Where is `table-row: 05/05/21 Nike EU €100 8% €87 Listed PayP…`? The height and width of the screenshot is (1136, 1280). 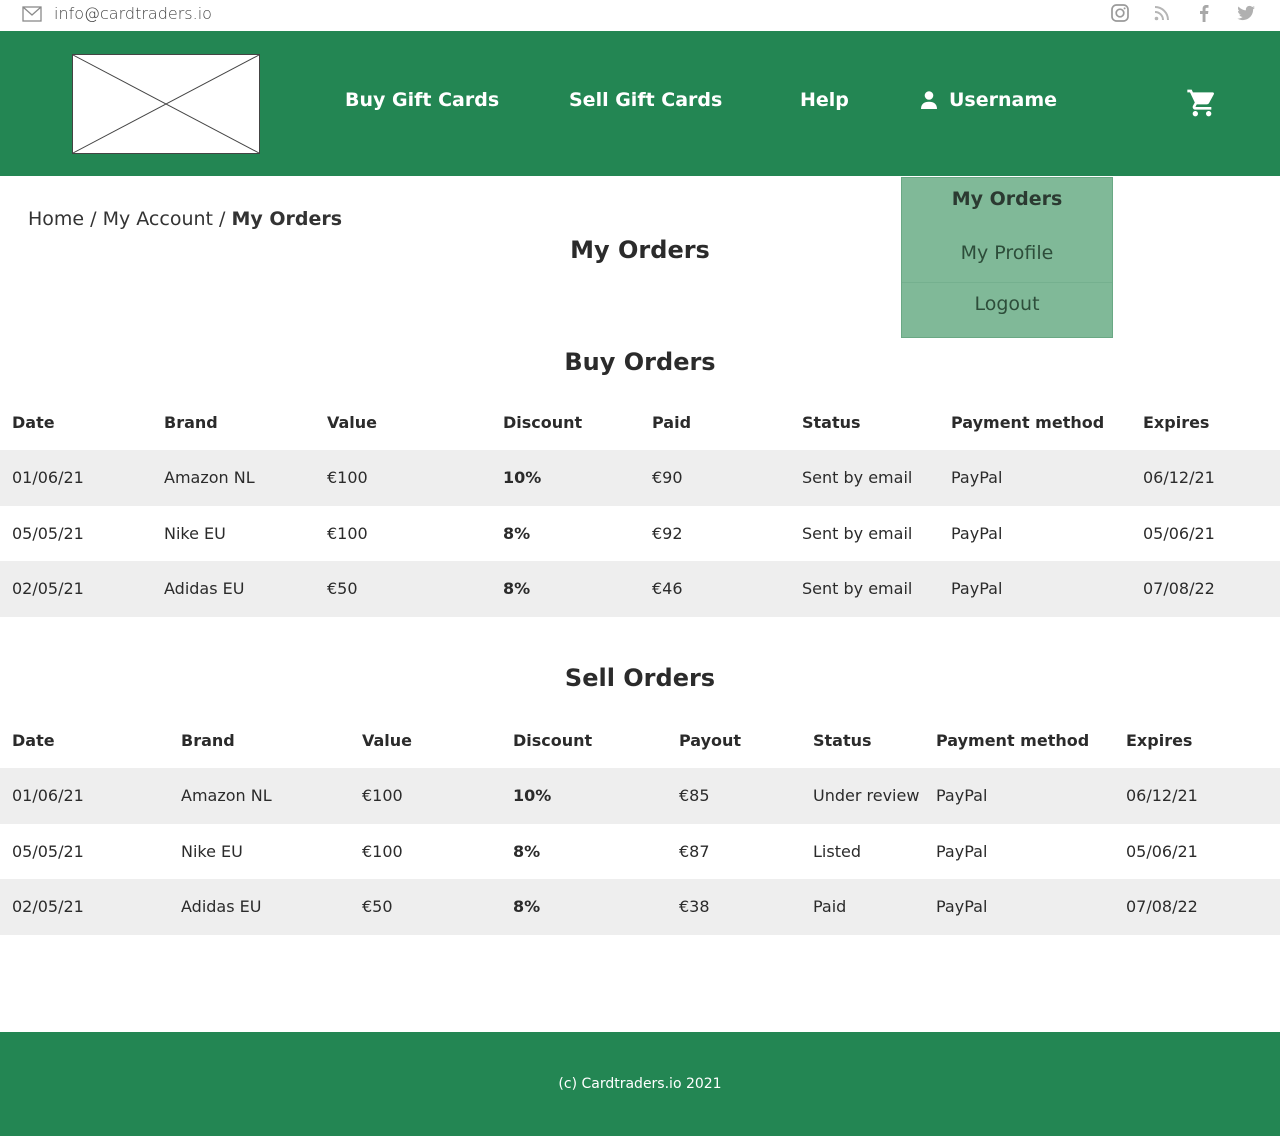 table-row: 05/05/21 Nike EU €100 8% €87 Listed PayP… is located at coordinates (640, 852).